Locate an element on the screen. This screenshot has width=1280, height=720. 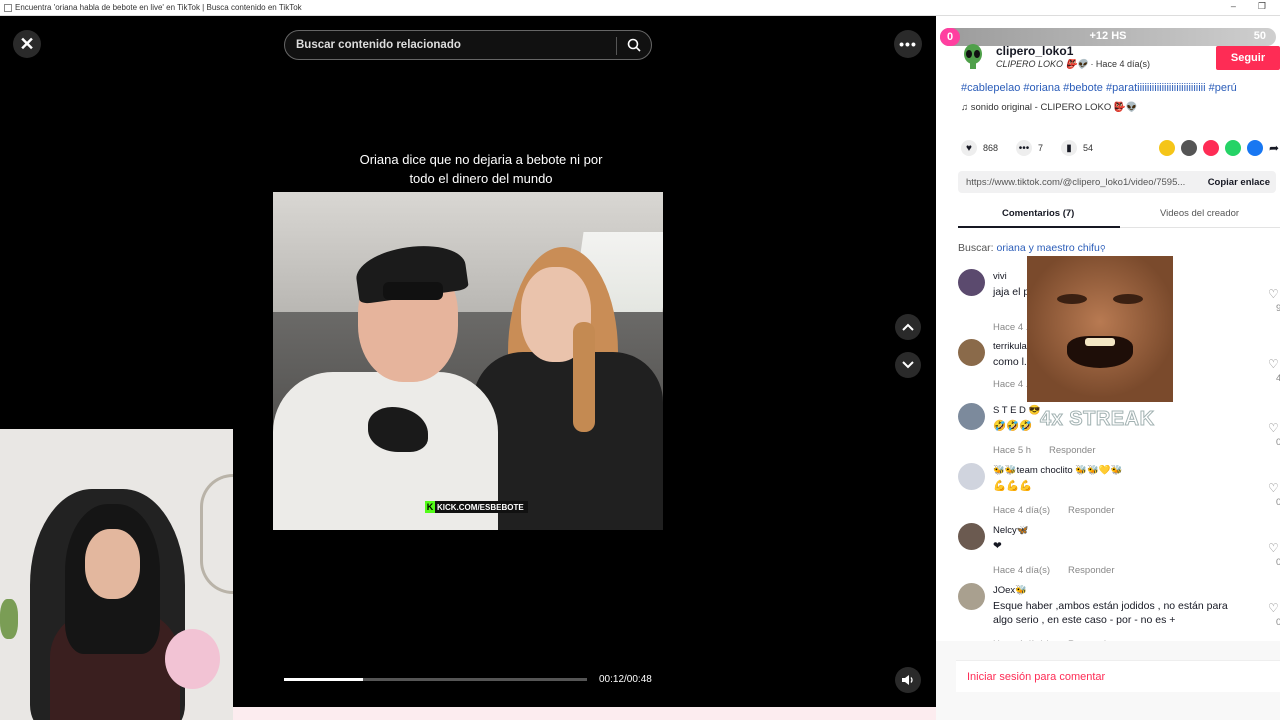
streamer-face is located at coordinates (112, 564).